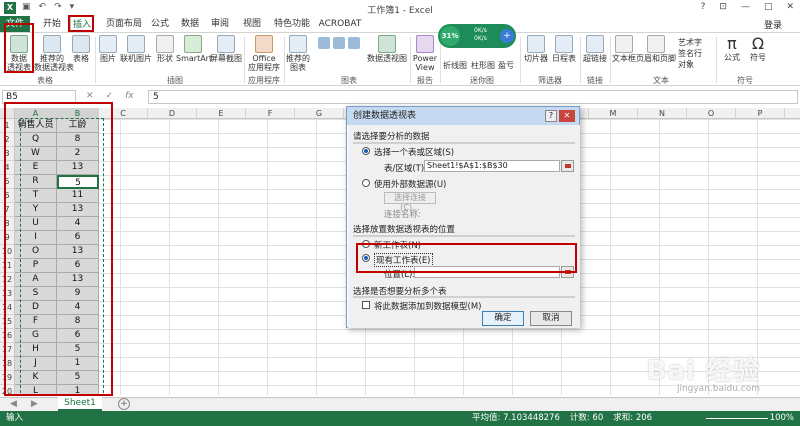 This screenshot has width=800, height=426. Describe the element at coordinates (586, 418) in the screenshot. I see `status-count: 计数: 60` at that location.